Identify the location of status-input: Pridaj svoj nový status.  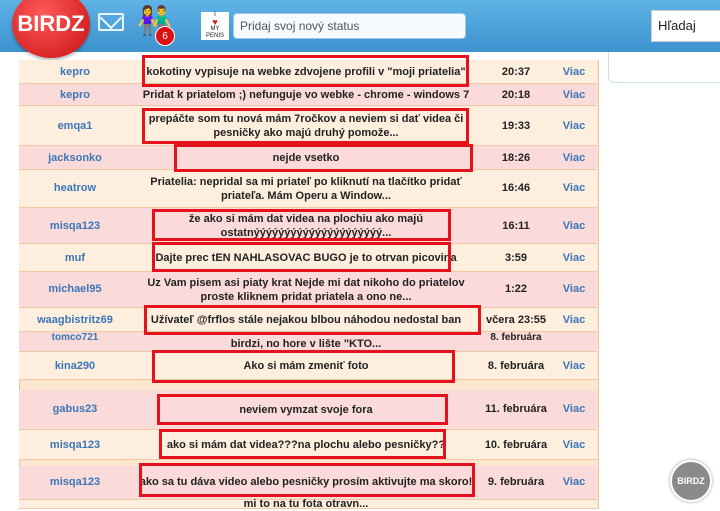
(349, 26).